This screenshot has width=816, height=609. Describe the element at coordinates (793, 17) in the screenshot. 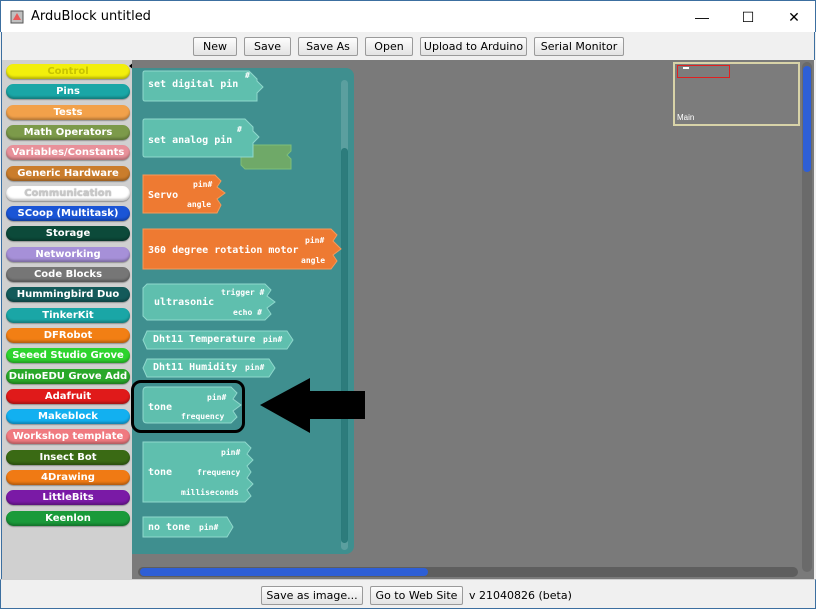

I see `close-button: ✕` at that location.